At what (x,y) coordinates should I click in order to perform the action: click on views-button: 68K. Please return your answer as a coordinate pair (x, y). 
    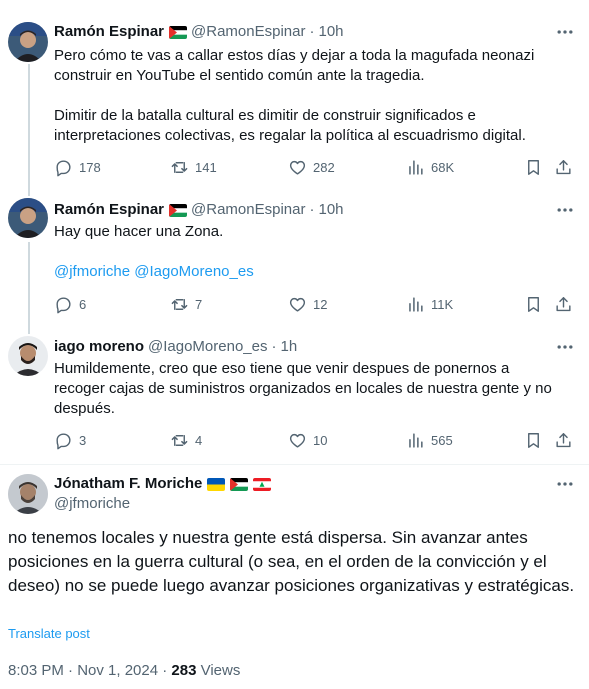
    Looking at the image, I should click on (430, 167).